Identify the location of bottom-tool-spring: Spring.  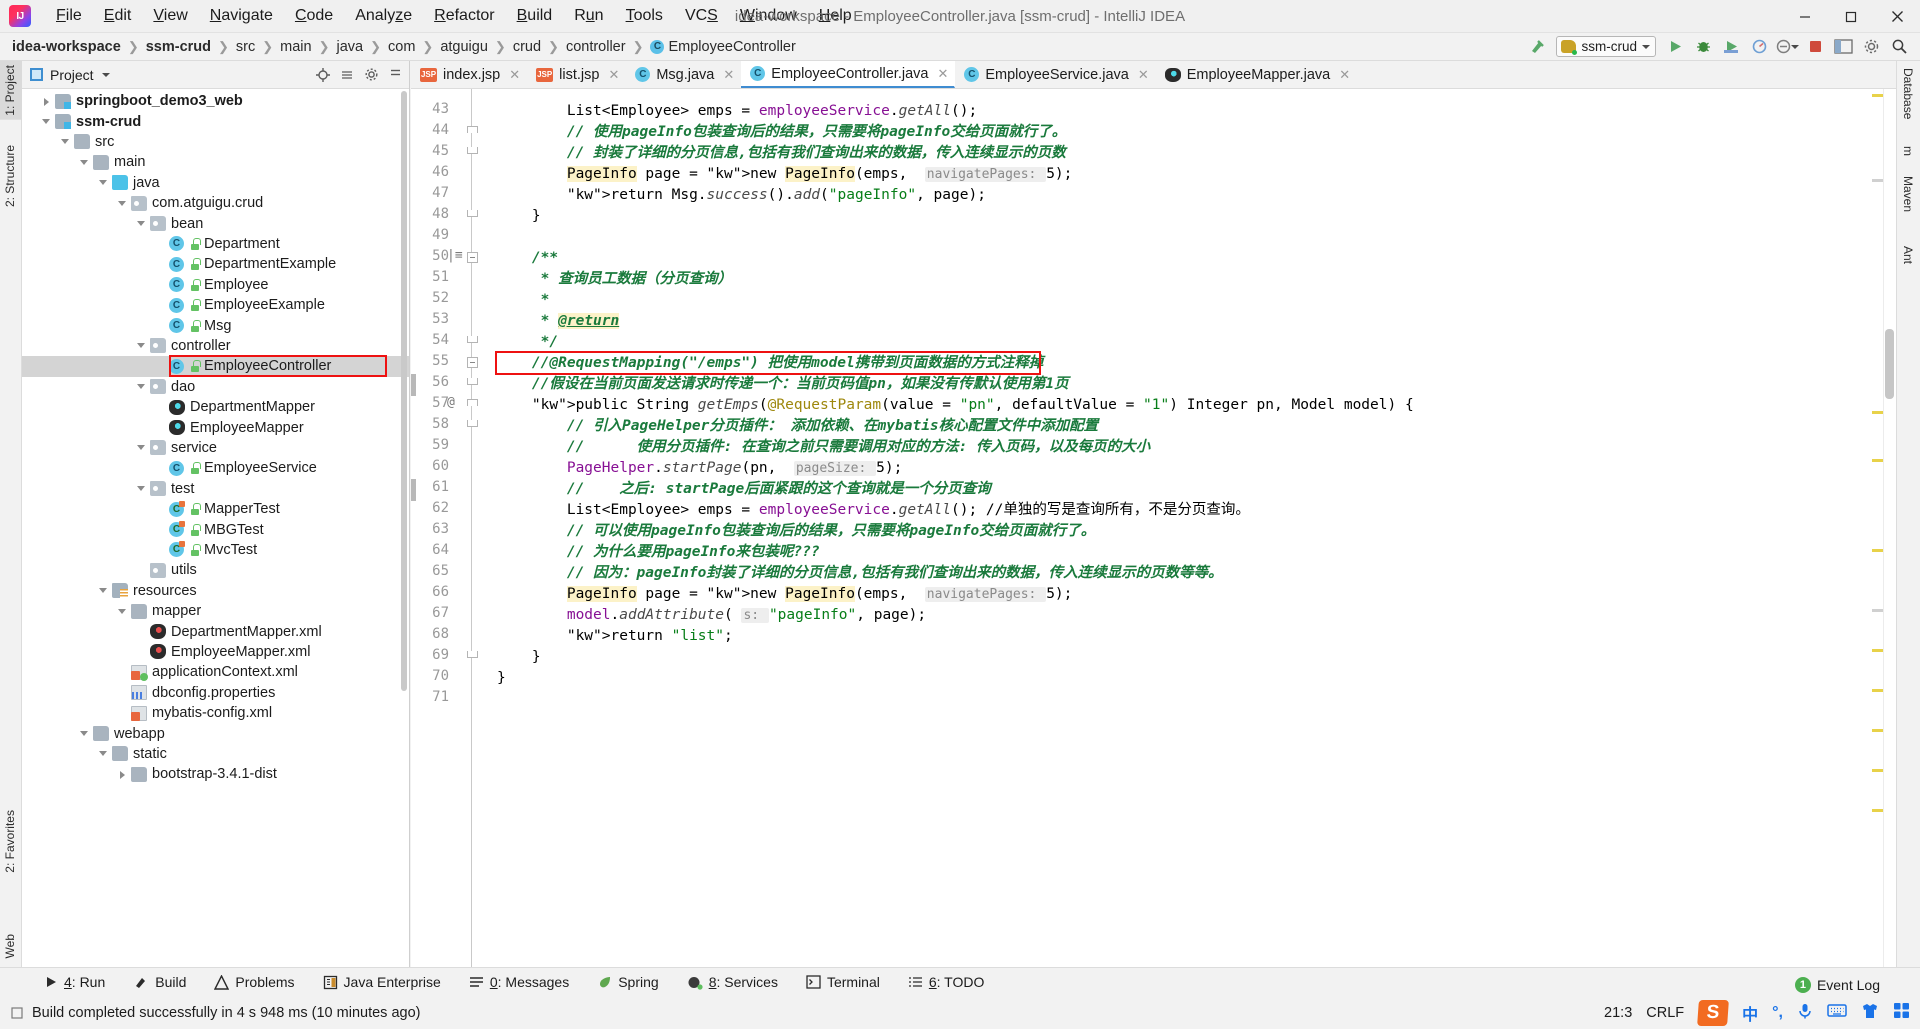
(627, 982).